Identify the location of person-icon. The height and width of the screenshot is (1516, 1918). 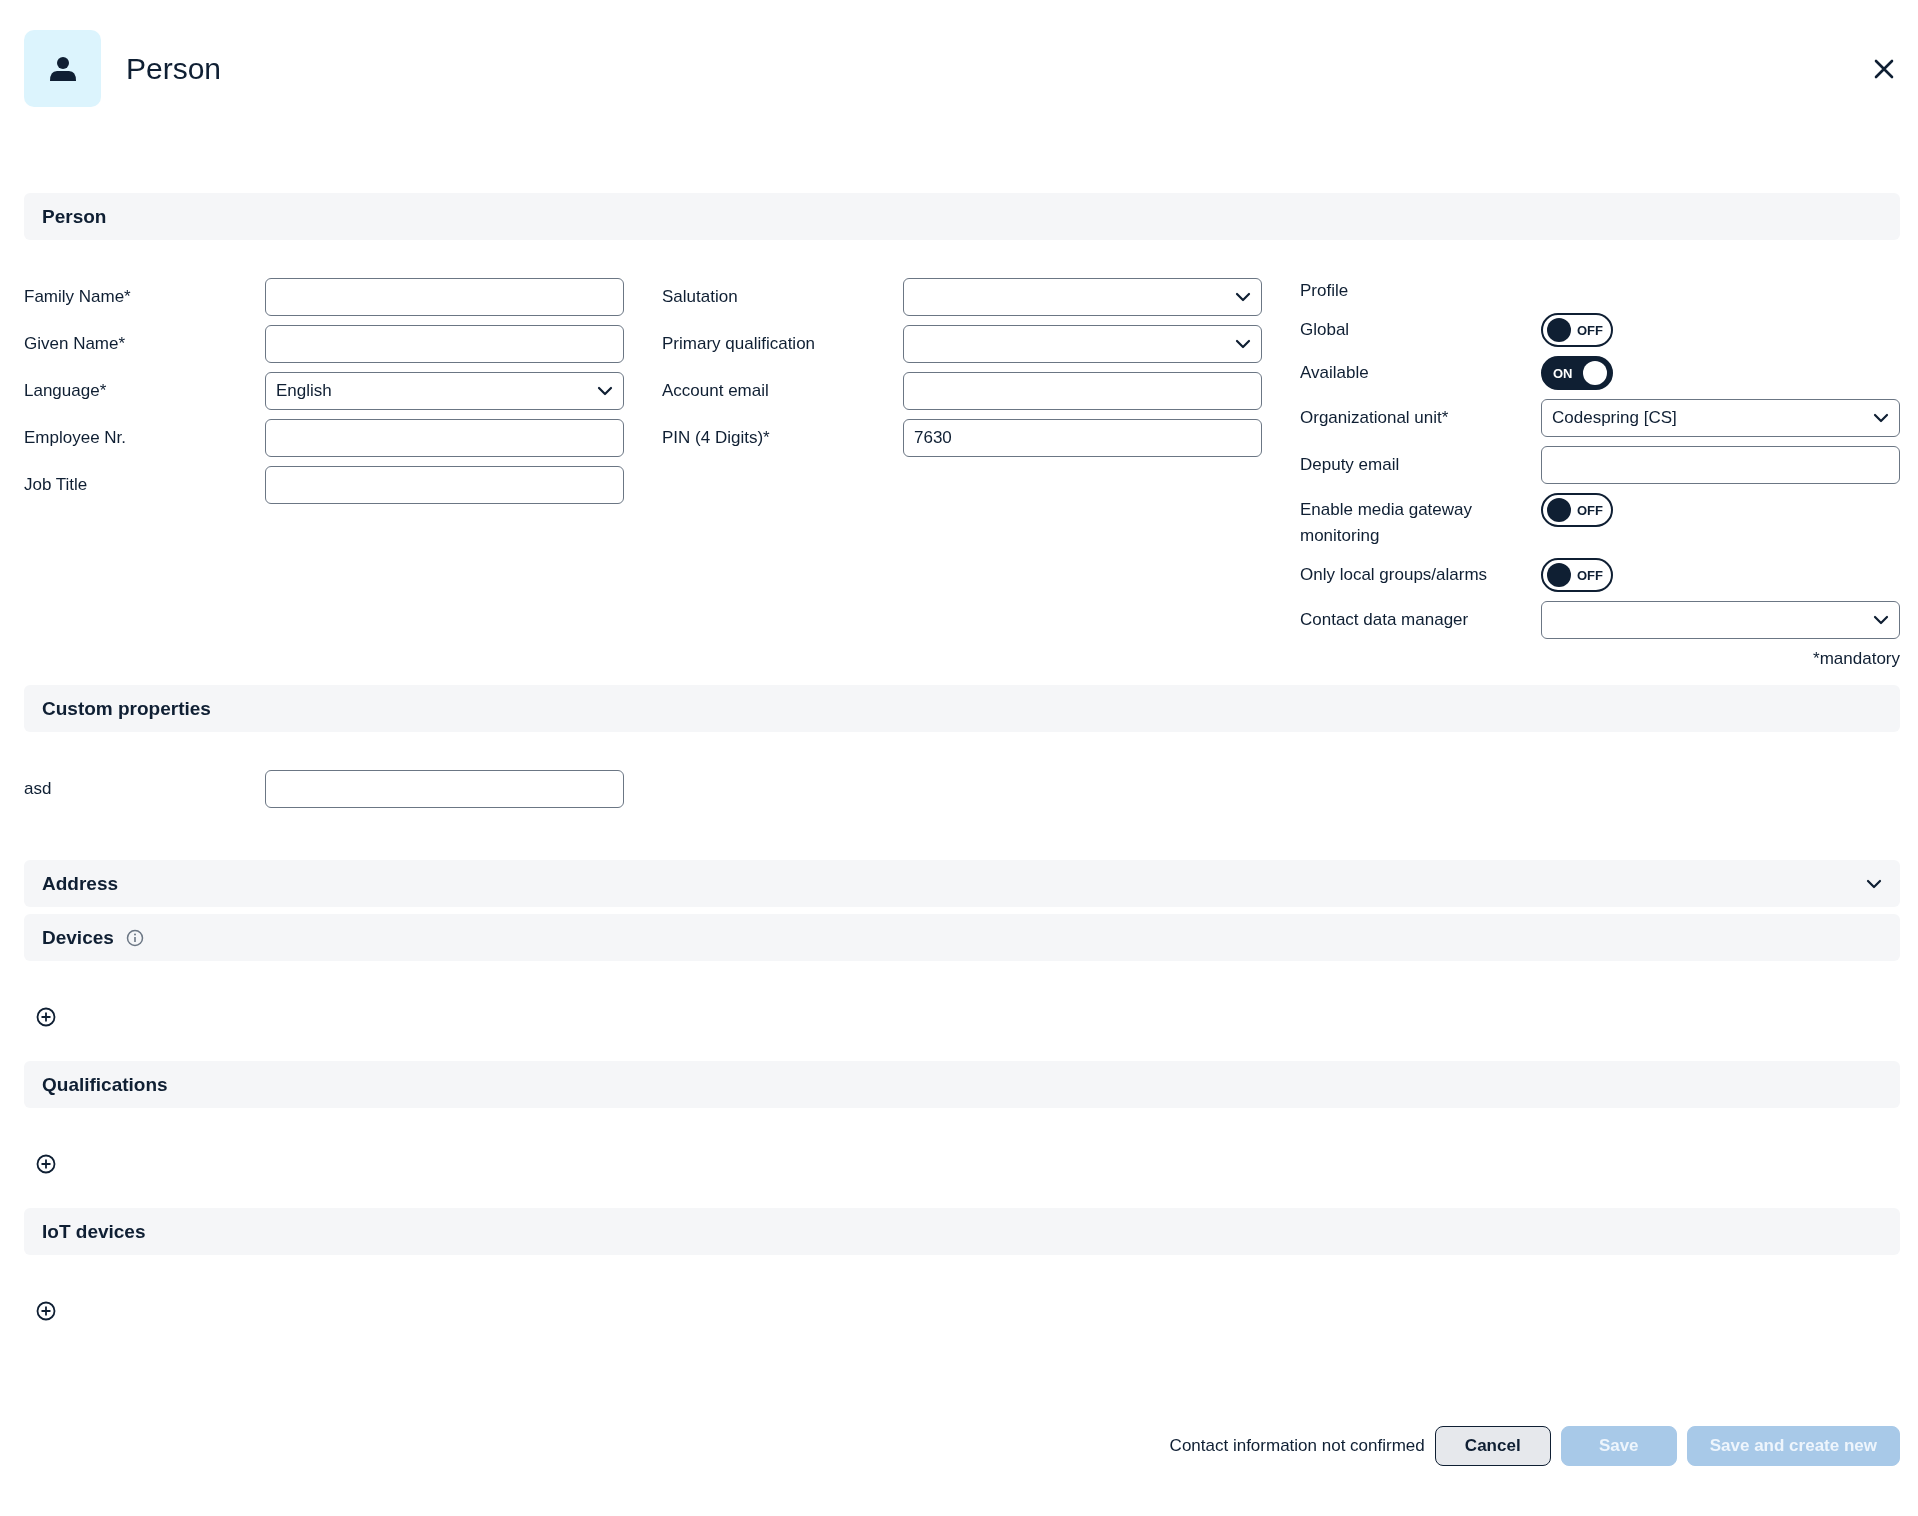
(62, 68).